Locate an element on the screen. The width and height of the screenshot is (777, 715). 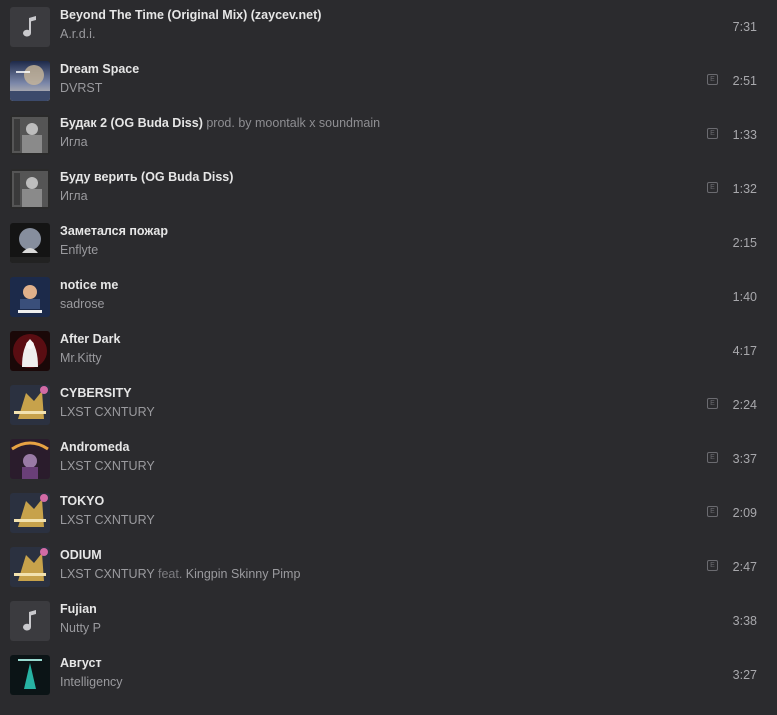
track-artist-line: LXST CXNTURY feat. Kingpin Skinny Pimp is located at coordinates (180, 574).